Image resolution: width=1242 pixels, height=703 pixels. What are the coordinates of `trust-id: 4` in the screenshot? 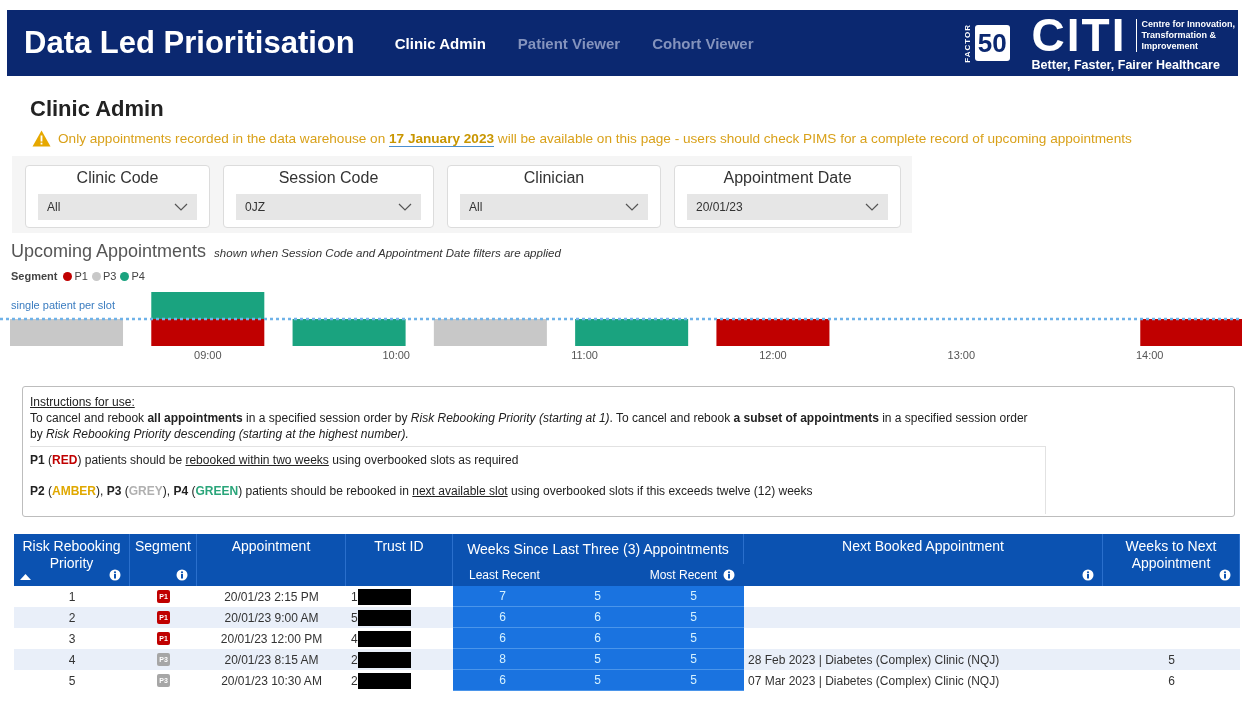 It's located at (354, 638).